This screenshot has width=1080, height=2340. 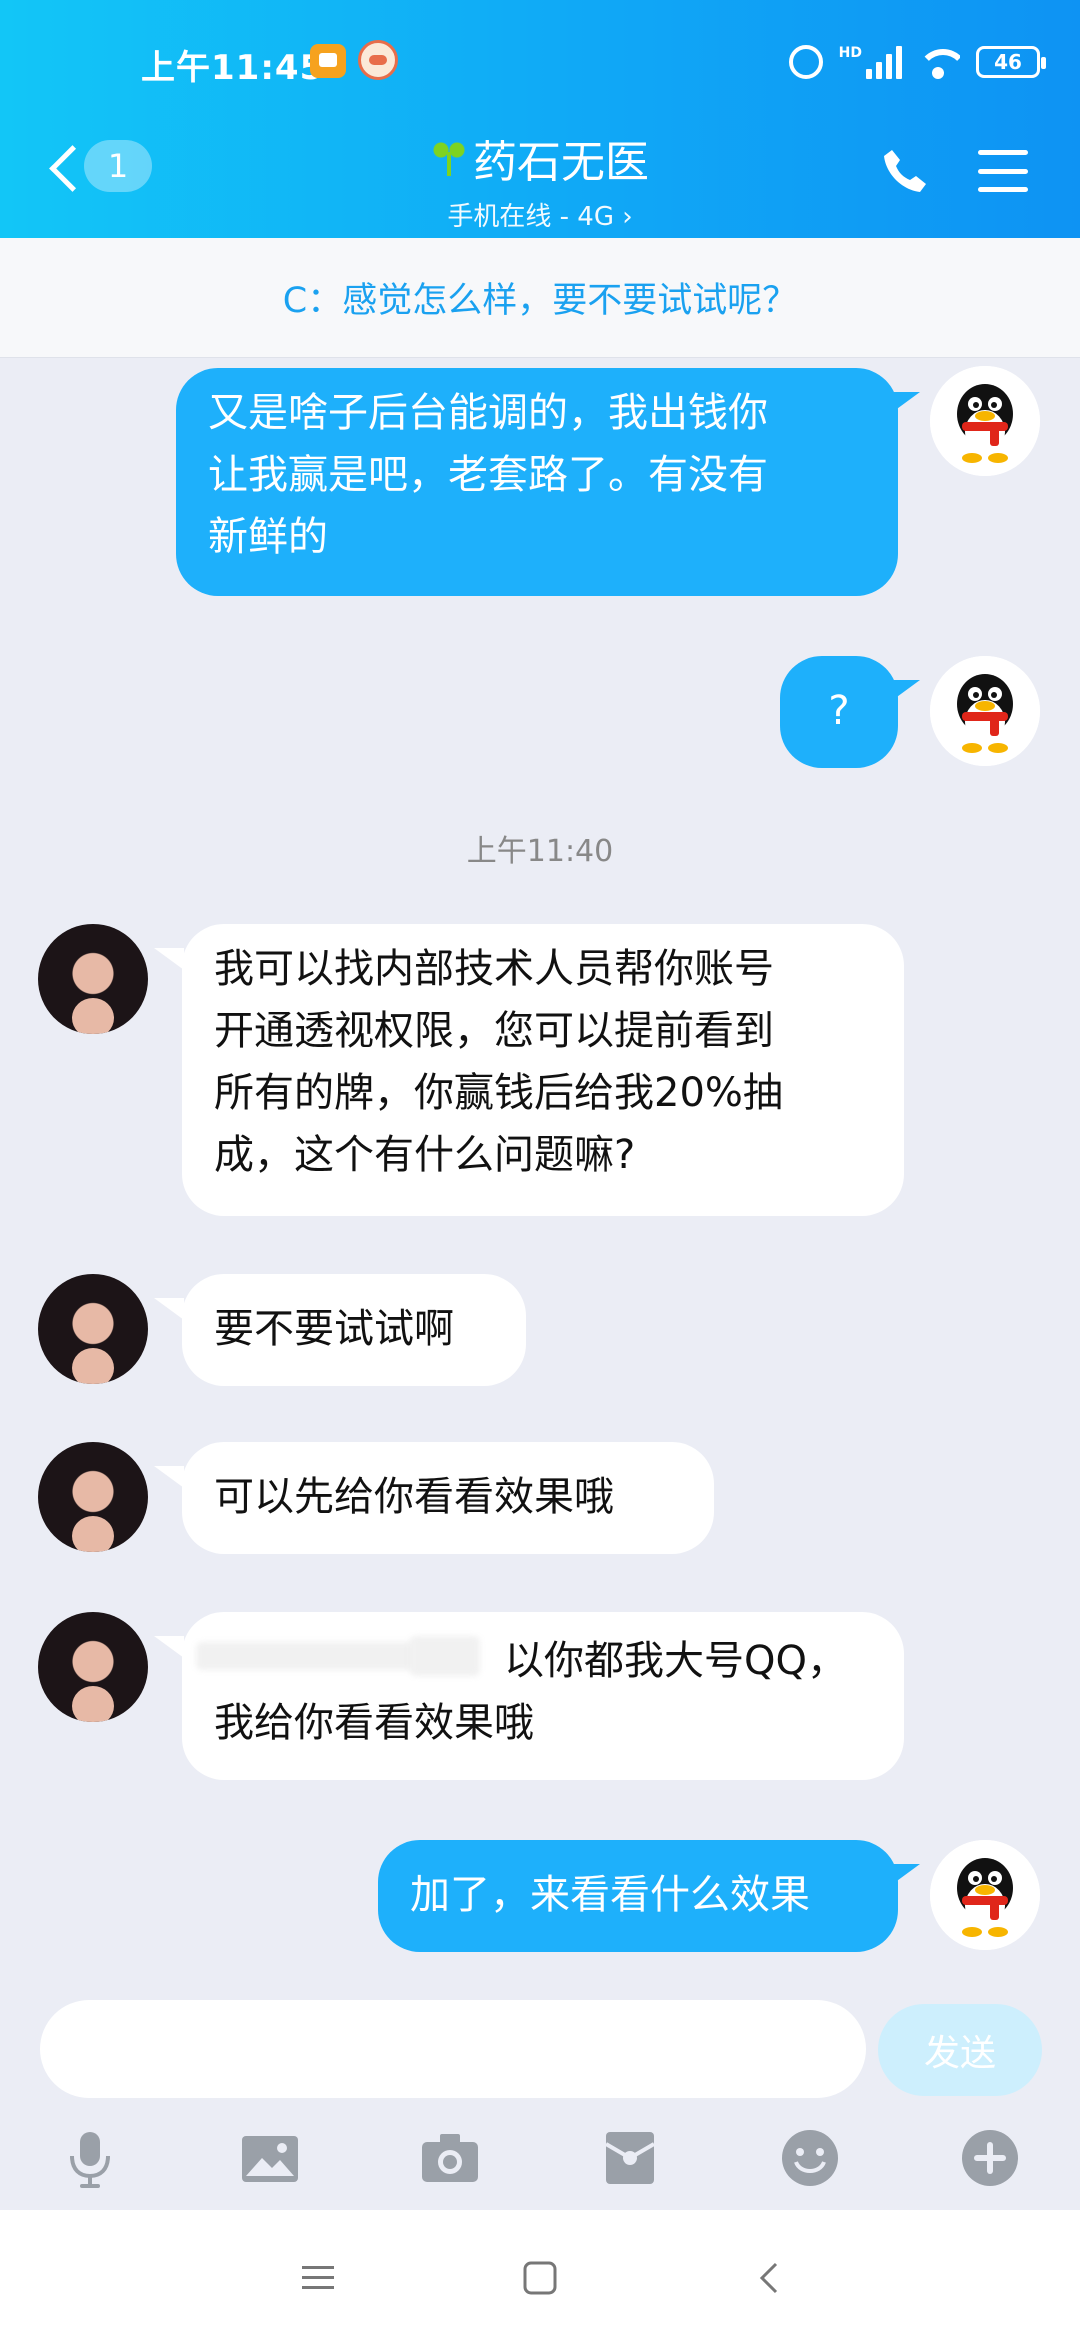 I want to click on status-icons: HD 46, so click(x=917, y=62).